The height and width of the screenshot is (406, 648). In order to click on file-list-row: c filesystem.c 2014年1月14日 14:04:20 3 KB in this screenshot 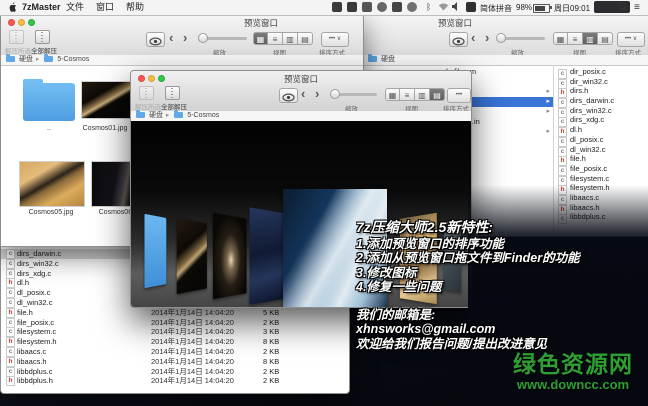, I will do `click(175, 332)`.